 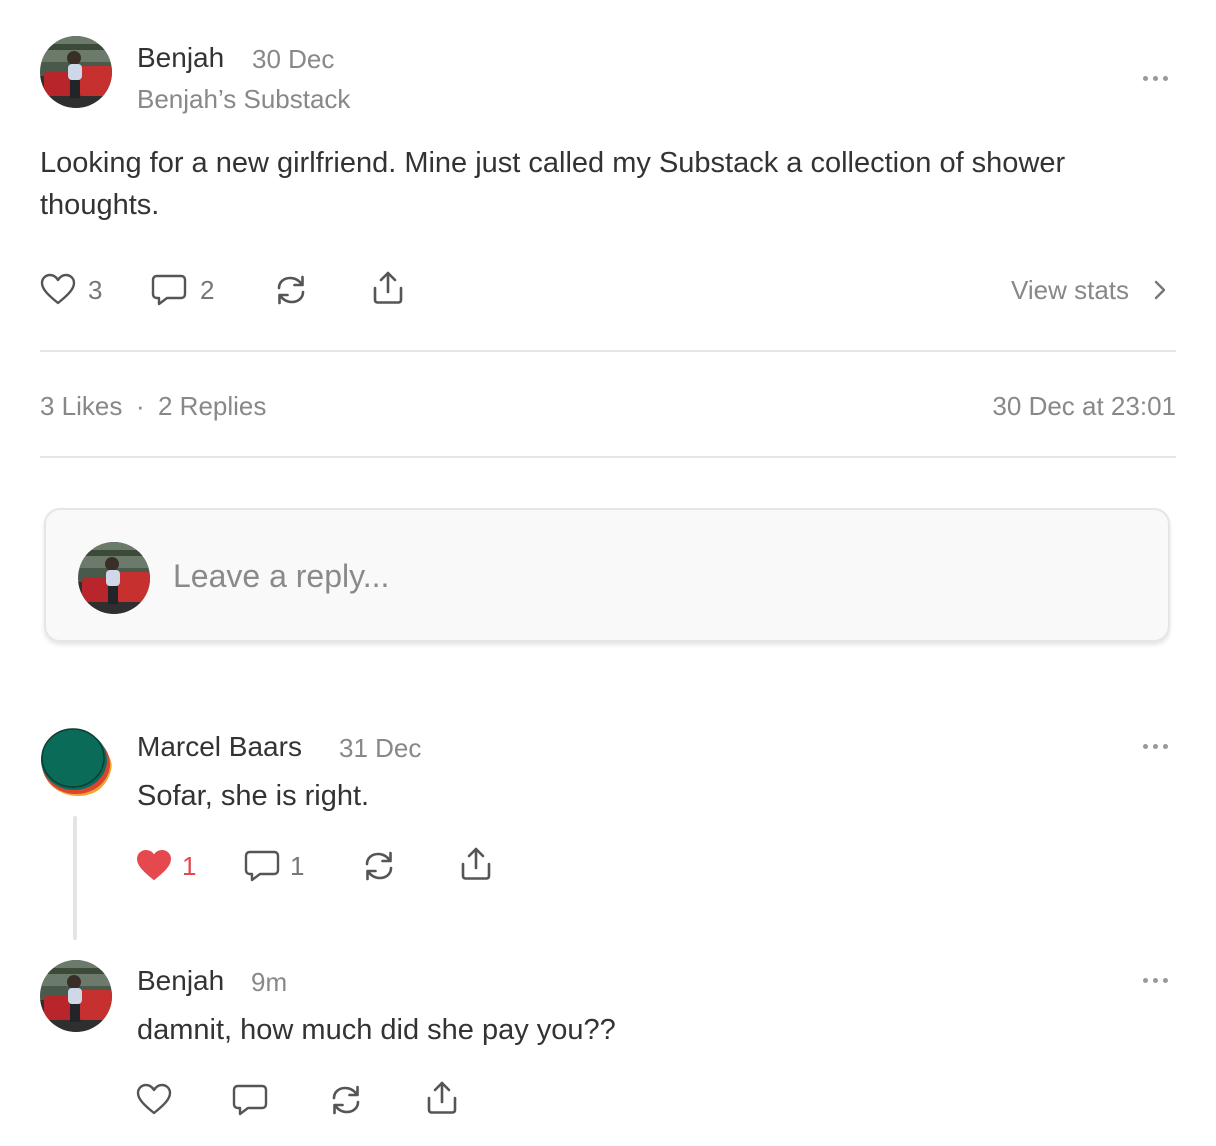 What do you see at coordinates (1084, 406) in the screenshot?
I see `post-timestamp: 30 Dec at 23:01` at bounding box center [1084, 406].